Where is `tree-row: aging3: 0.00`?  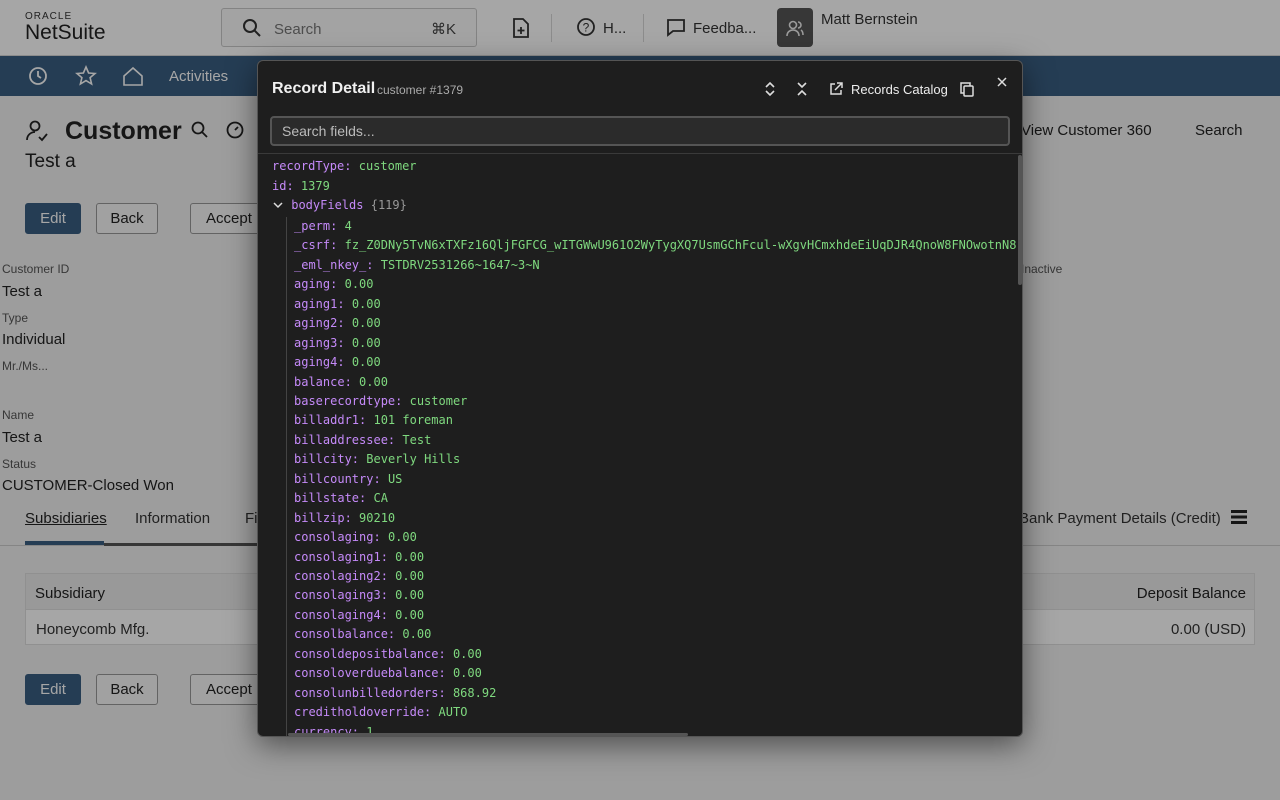 tree-row: aging3: 0.00 is located at coordinates (337, 343).